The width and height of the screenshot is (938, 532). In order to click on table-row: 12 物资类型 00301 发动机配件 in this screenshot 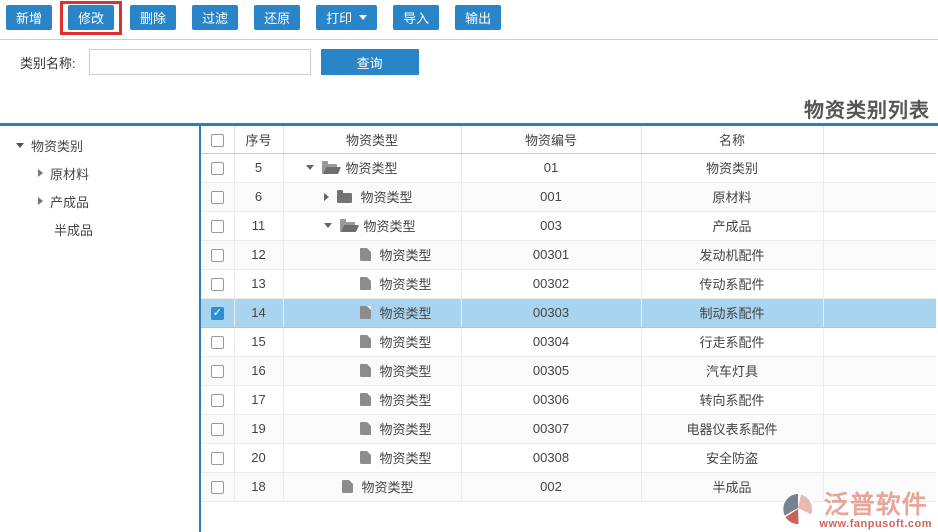, I will do `click(568, 255)`.